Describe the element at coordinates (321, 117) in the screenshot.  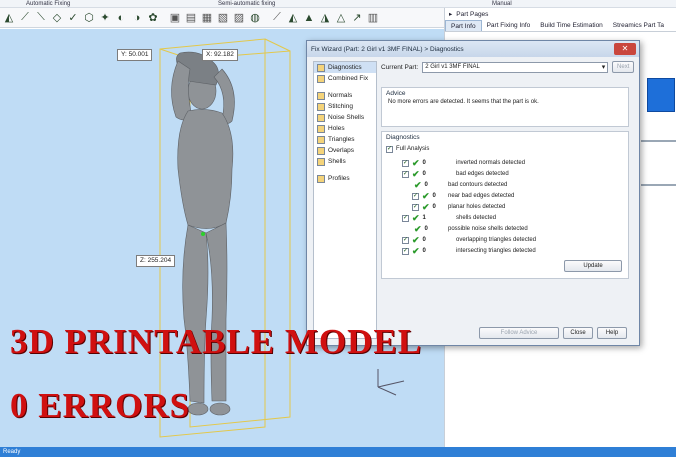
I see `noise-shells-icon` at that location.